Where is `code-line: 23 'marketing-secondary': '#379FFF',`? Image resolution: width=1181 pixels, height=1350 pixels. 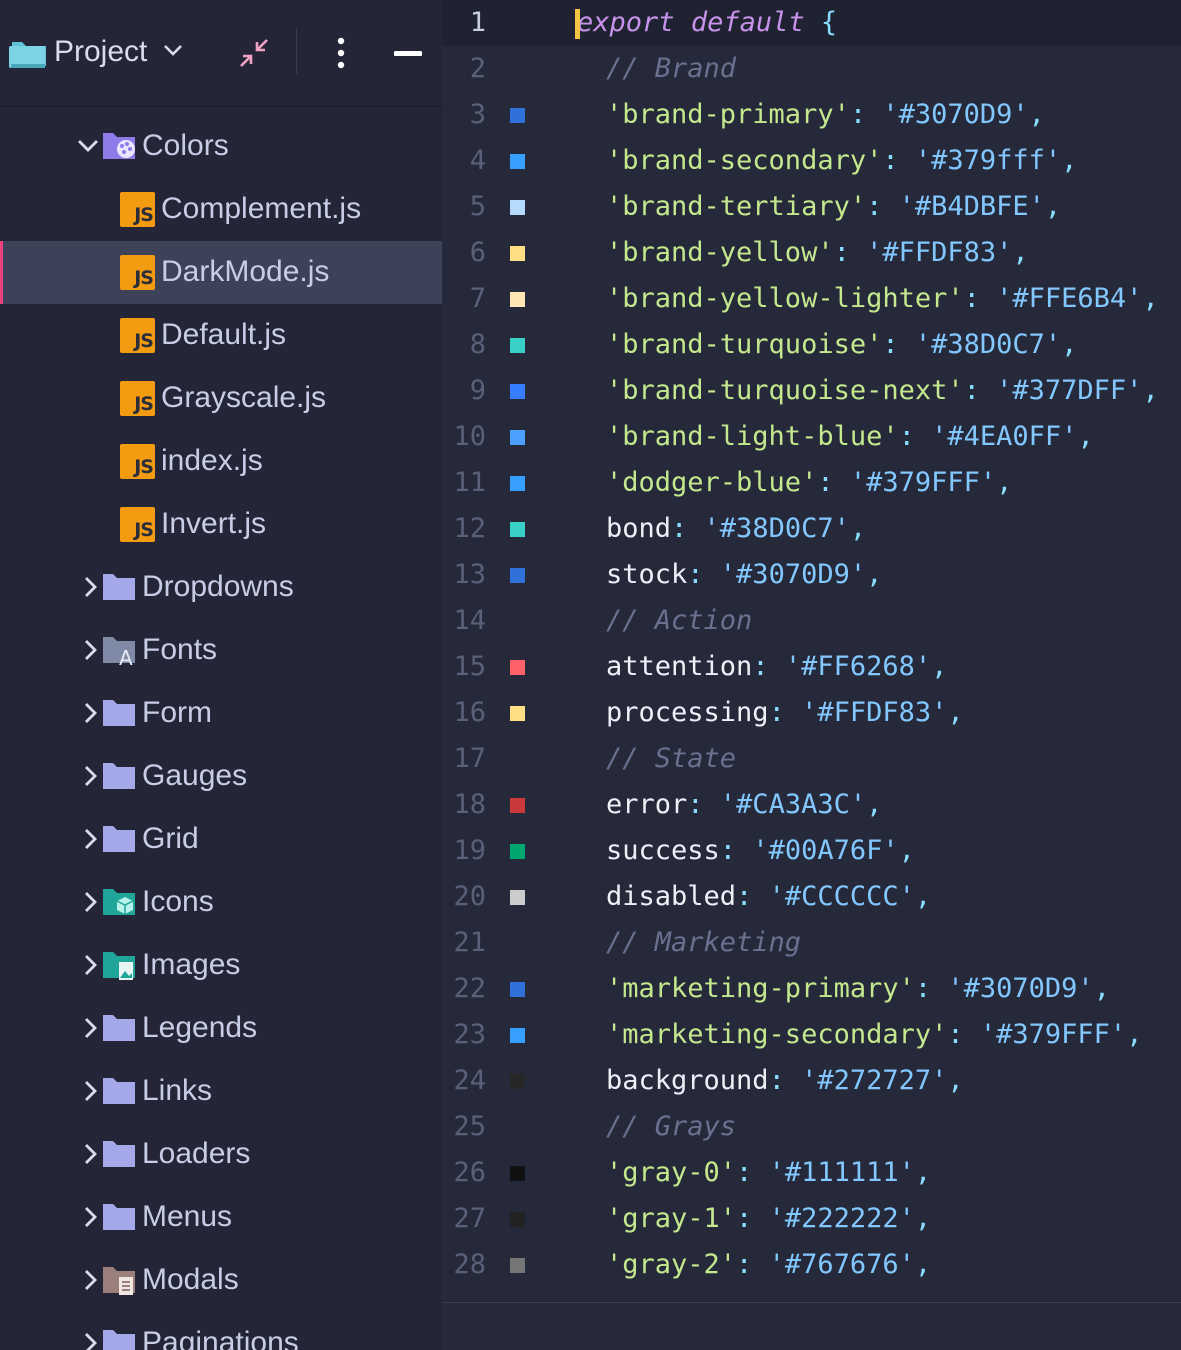
code-line: 23 'marketing-secondary': '#379FFF', is located at coordinates (811, 1035).